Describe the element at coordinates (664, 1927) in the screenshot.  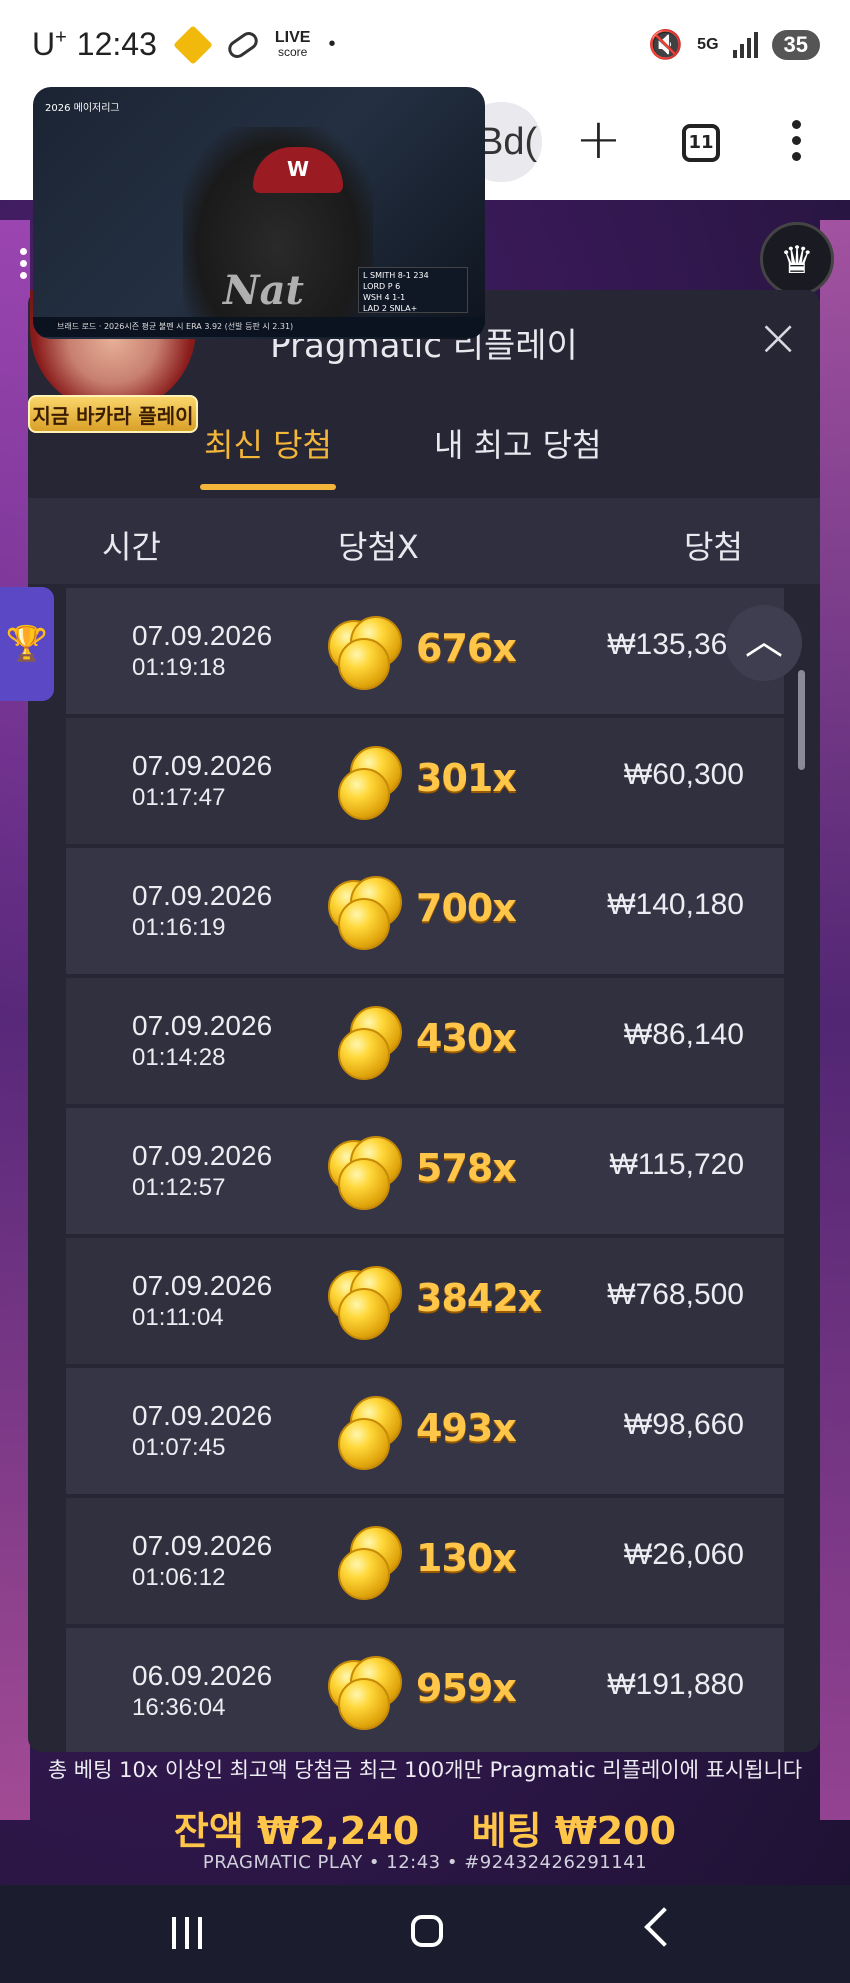
I see `back-button` at that location.